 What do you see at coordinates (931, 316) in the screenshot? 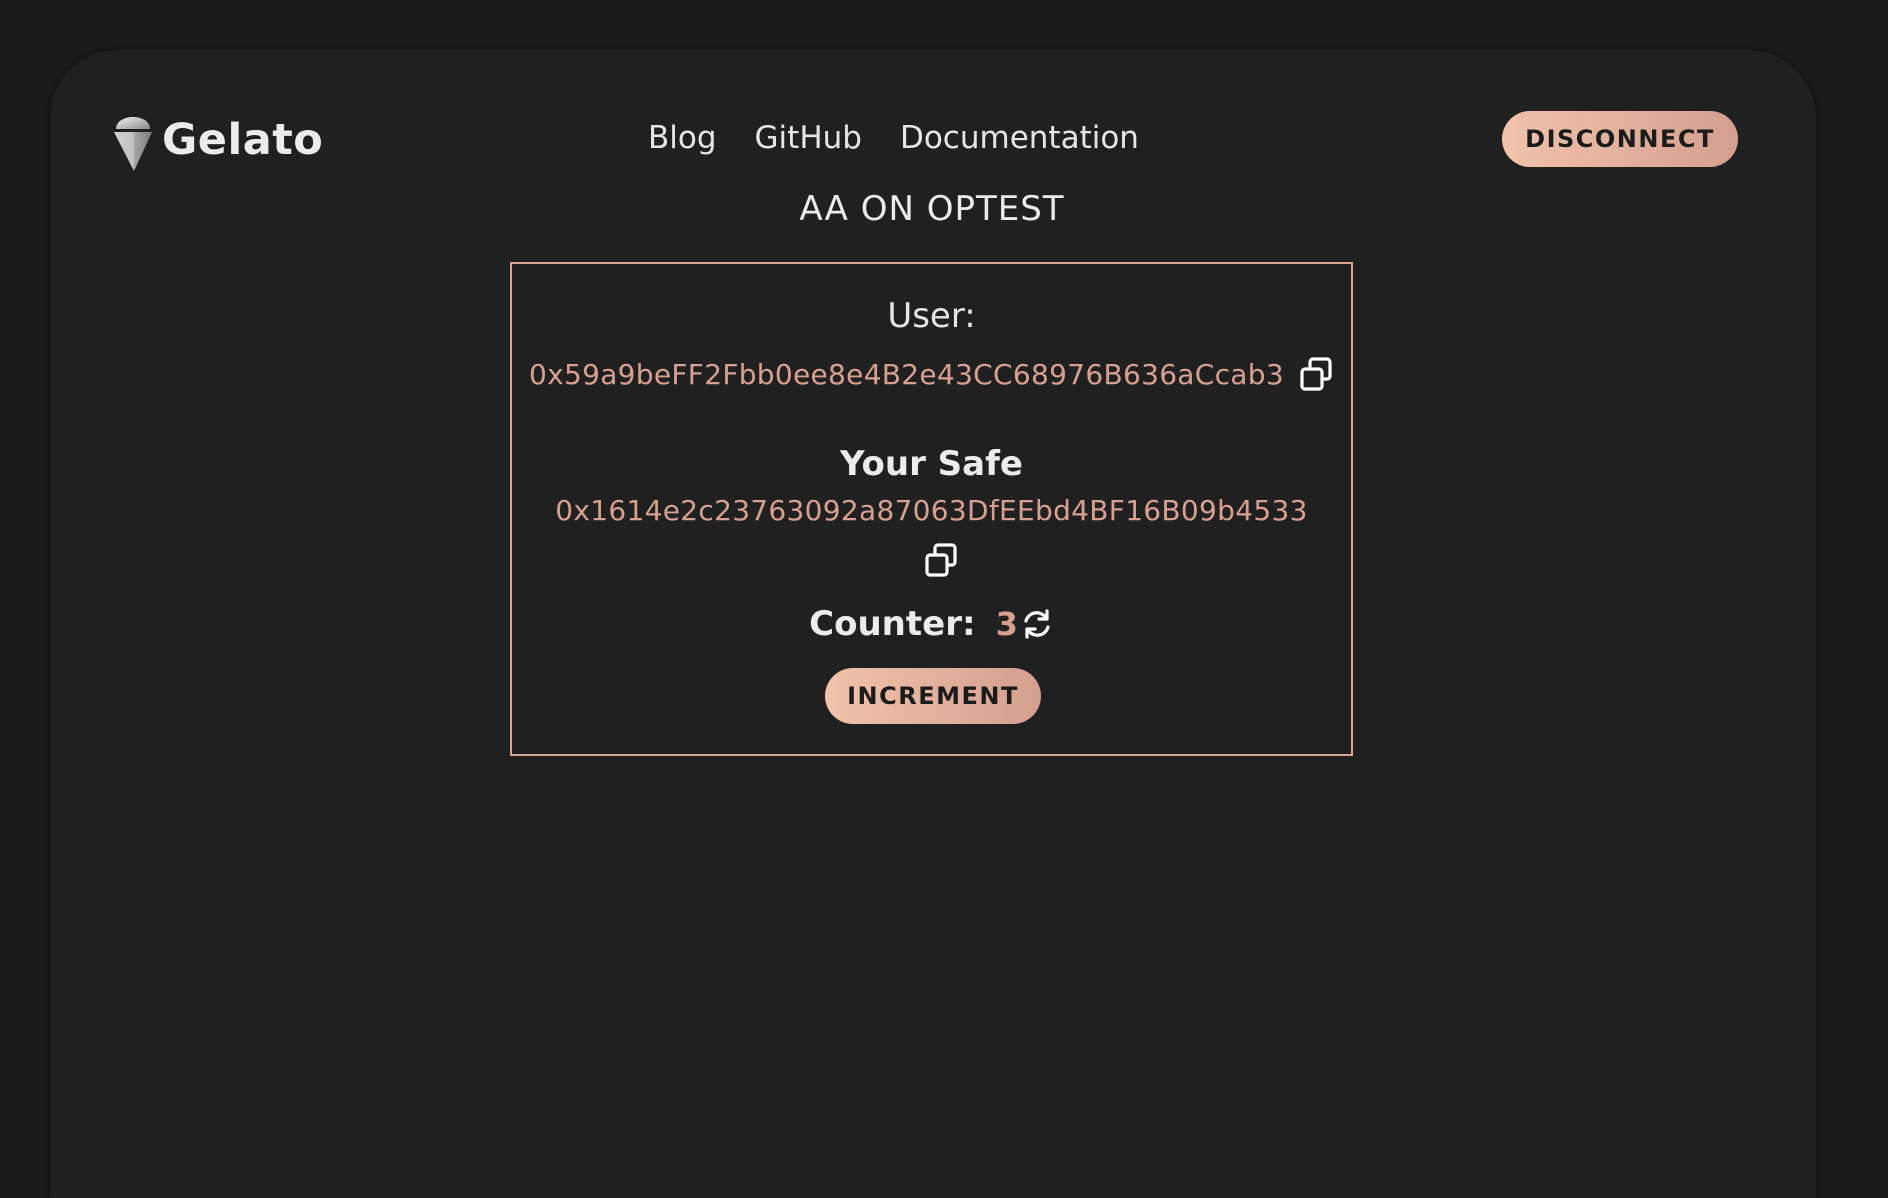
I see `user-label: User:` at bounding box center [931, 316].